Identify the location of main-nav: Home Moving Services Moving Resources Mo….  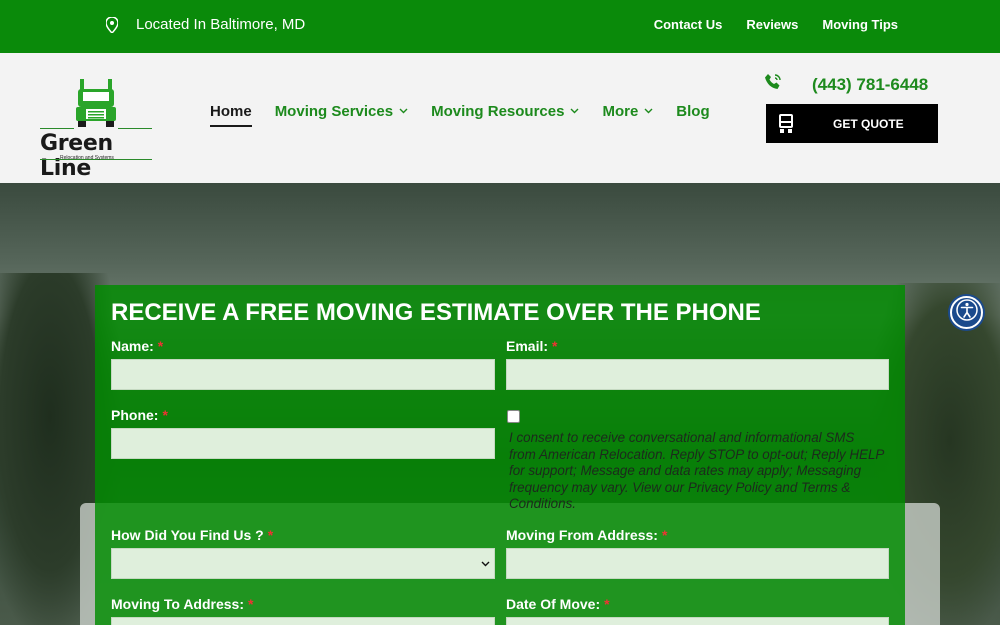
(471, 115).